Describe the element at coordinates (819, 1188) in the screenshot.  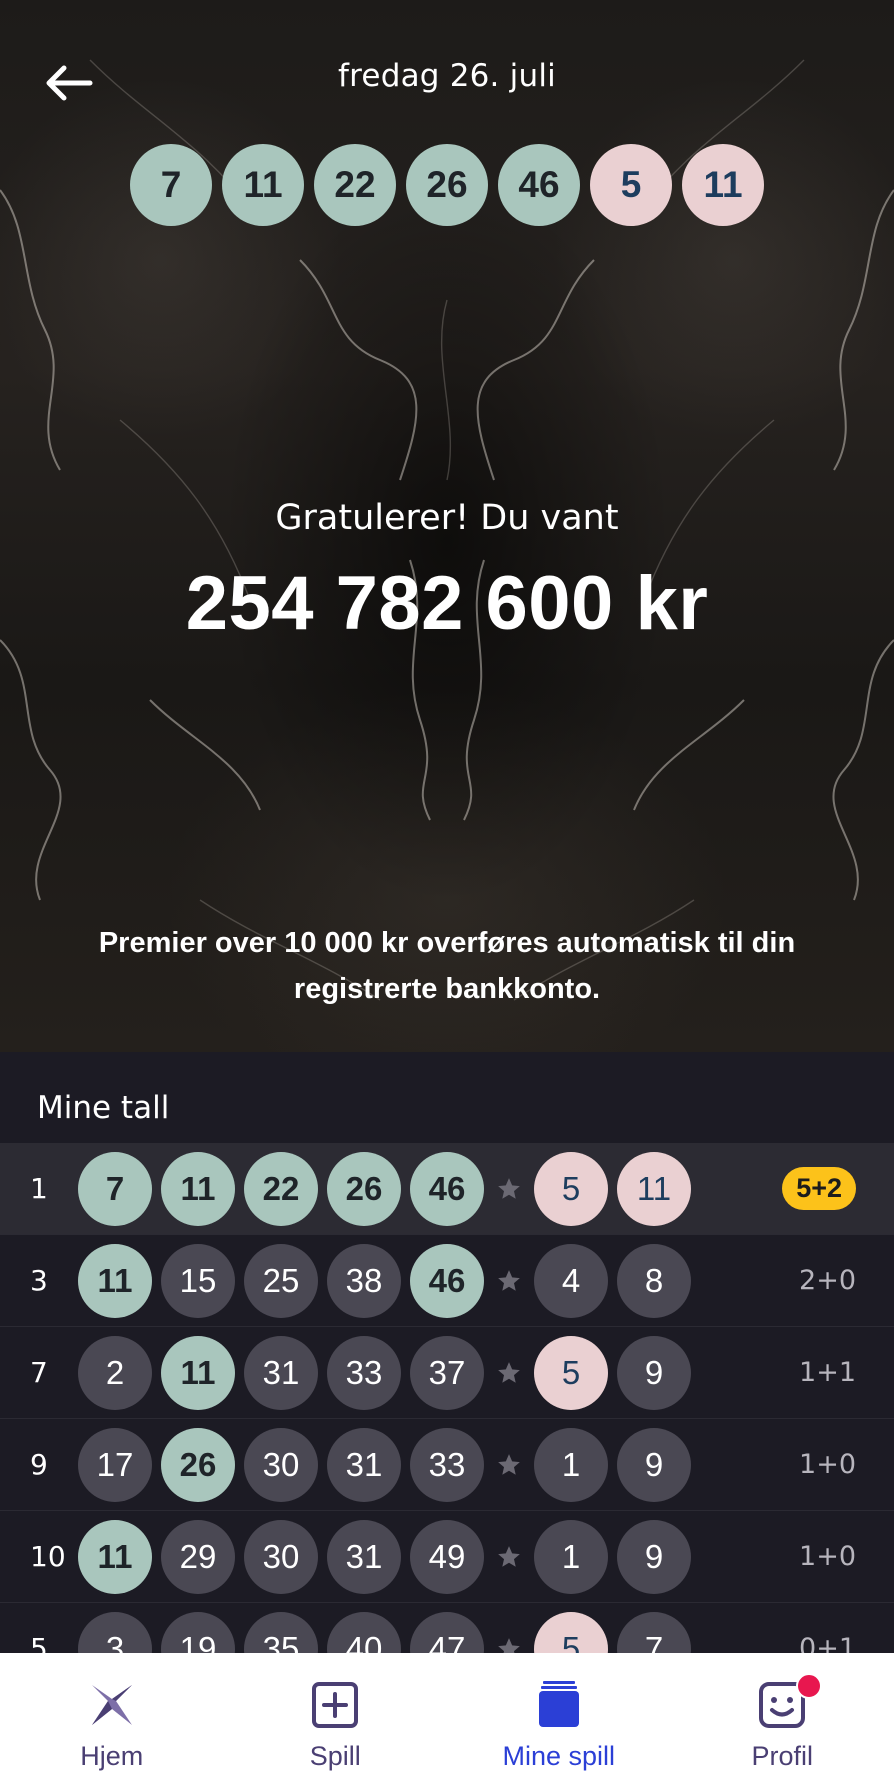
I see `win-badge: 5+2` at that location.